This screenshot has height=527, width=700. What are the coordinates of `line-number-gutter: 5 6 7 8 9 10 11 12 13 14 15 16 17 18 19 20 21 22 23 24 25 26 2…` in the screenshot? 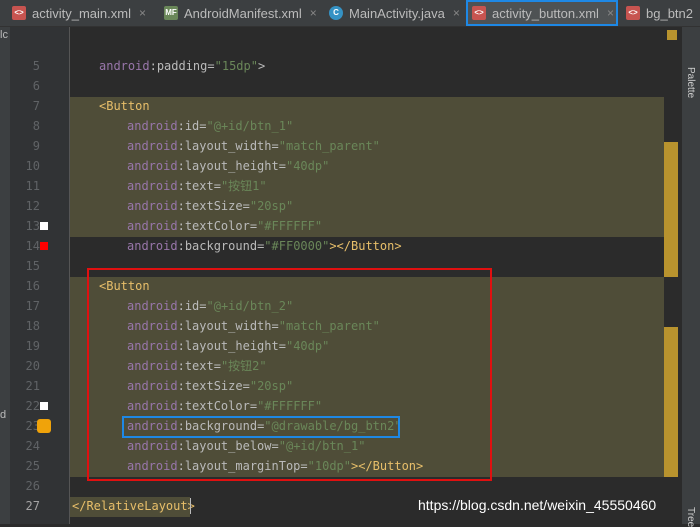 It's located at (50, 275).